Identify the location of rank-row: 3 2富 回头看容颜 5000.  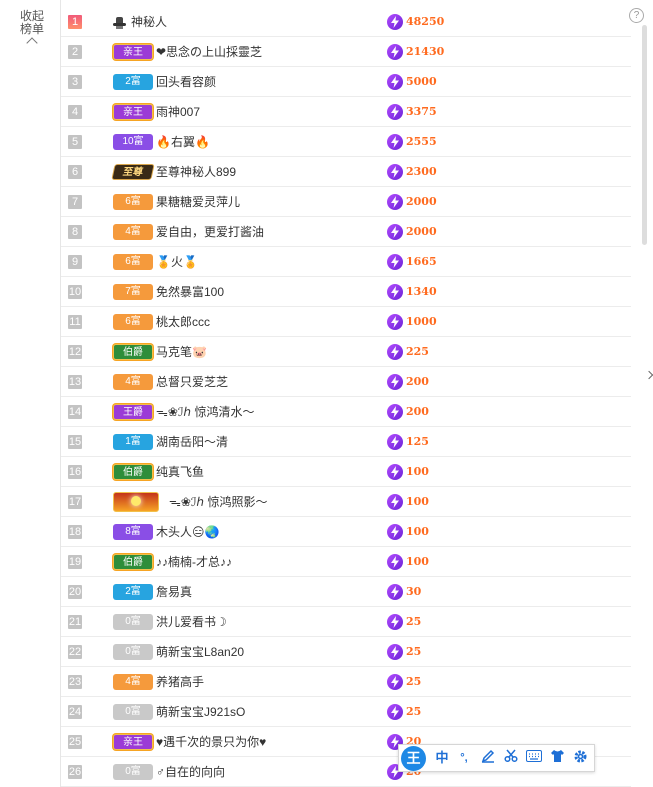
(346, 82).